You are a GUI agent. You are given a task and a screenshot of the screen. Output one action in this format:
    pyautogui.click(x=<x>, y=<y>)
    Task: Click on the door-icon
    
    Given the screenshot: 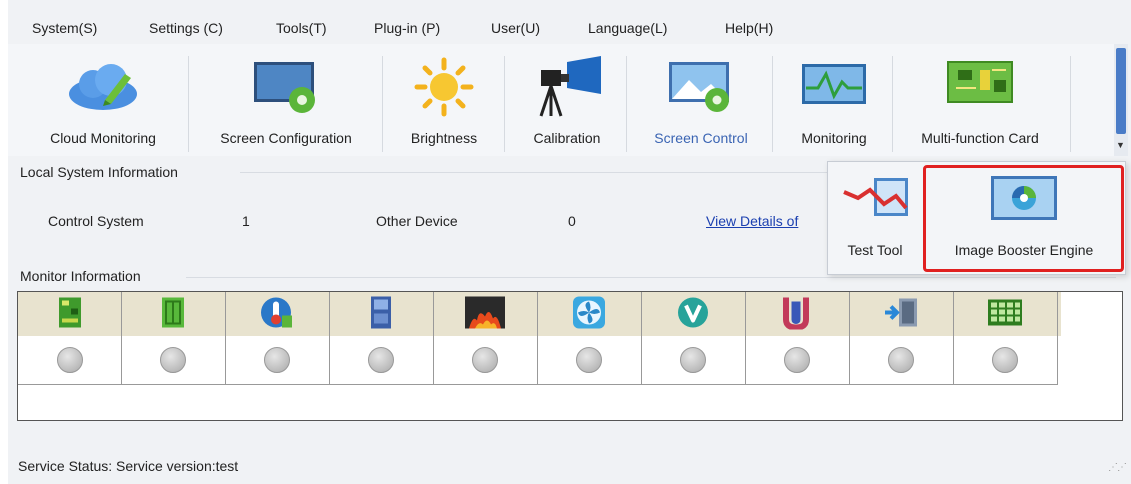 What is the action you would take?
    pyautogui.click(x=901, y=314)
    